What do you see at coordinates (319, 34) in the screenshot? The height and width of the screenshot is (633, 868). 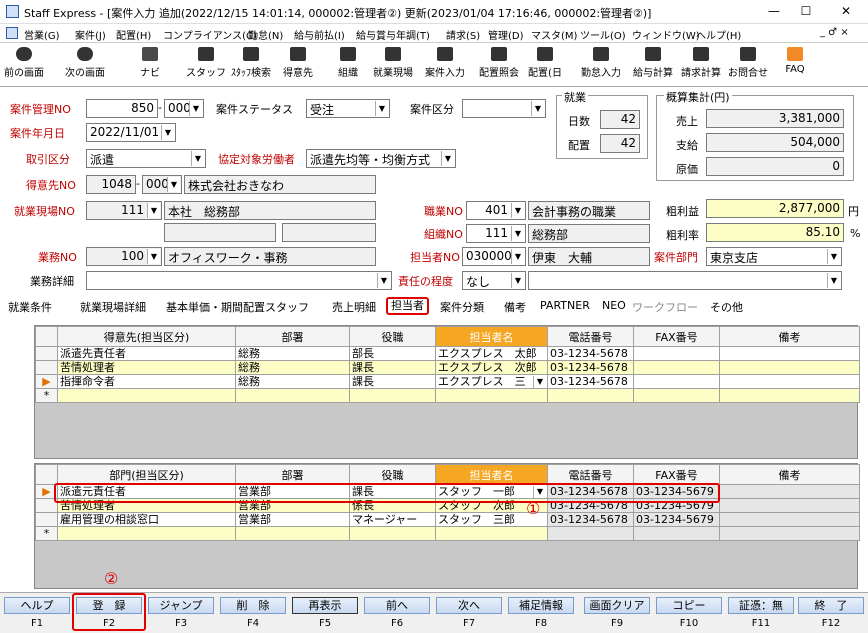 I see `menu-maebarai: 給与前払(I)` at bounding box center [319, 34].